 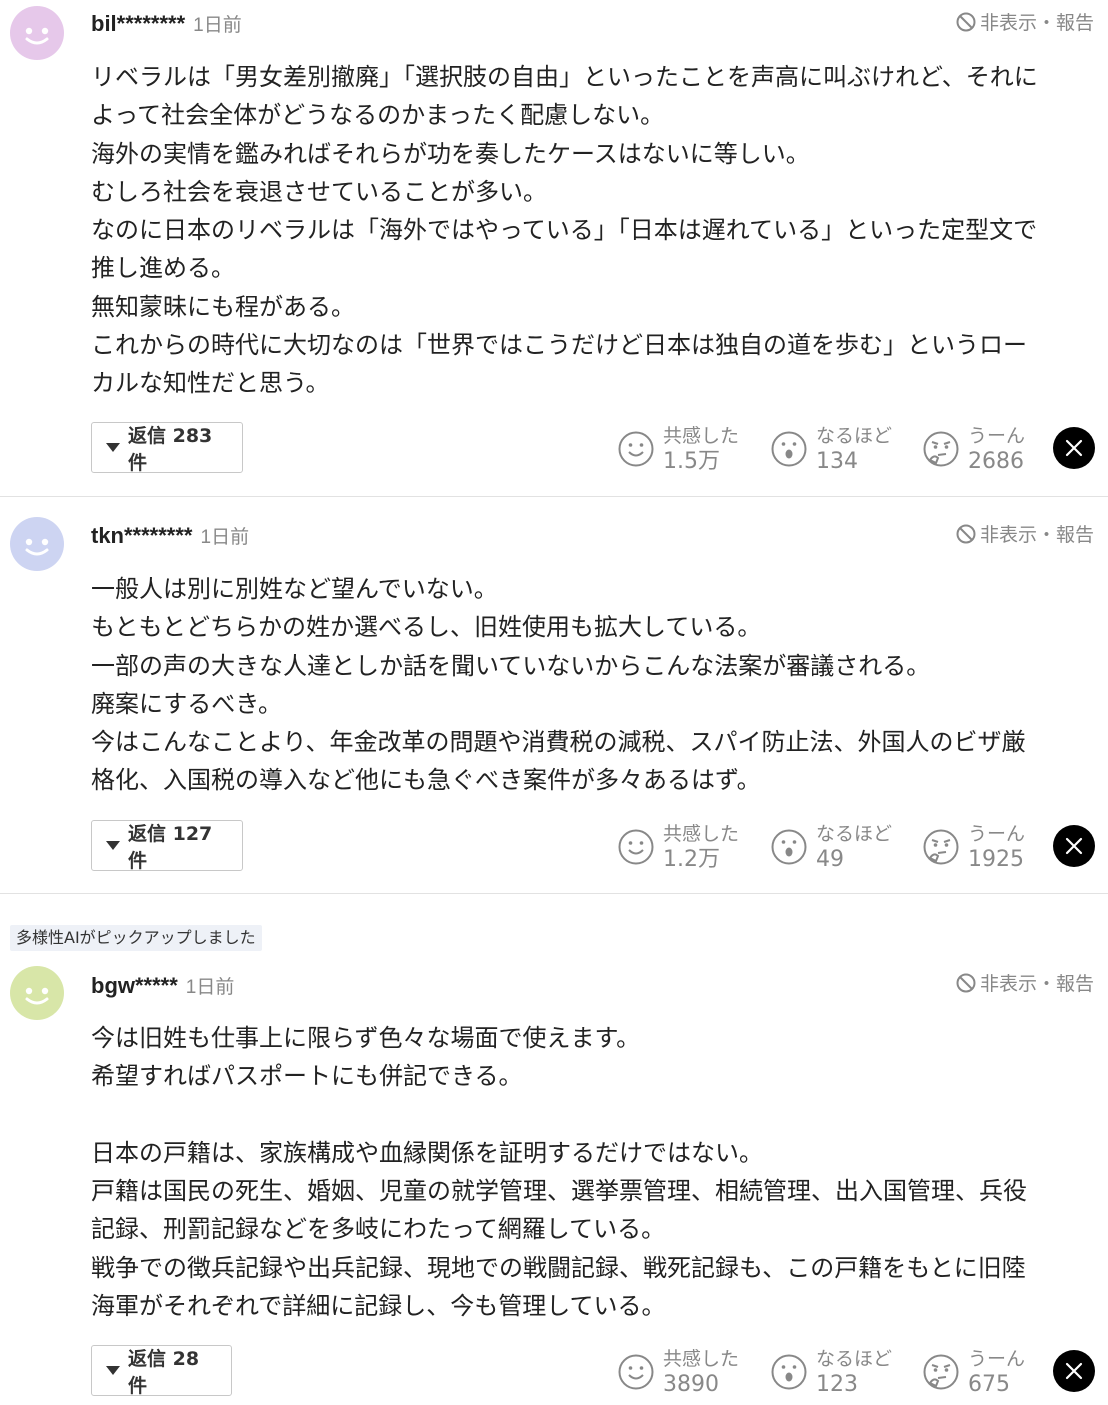 I want to click on ai-pickup-badge: 多様性AIがピックアップしました, so click(x=136, y=938).